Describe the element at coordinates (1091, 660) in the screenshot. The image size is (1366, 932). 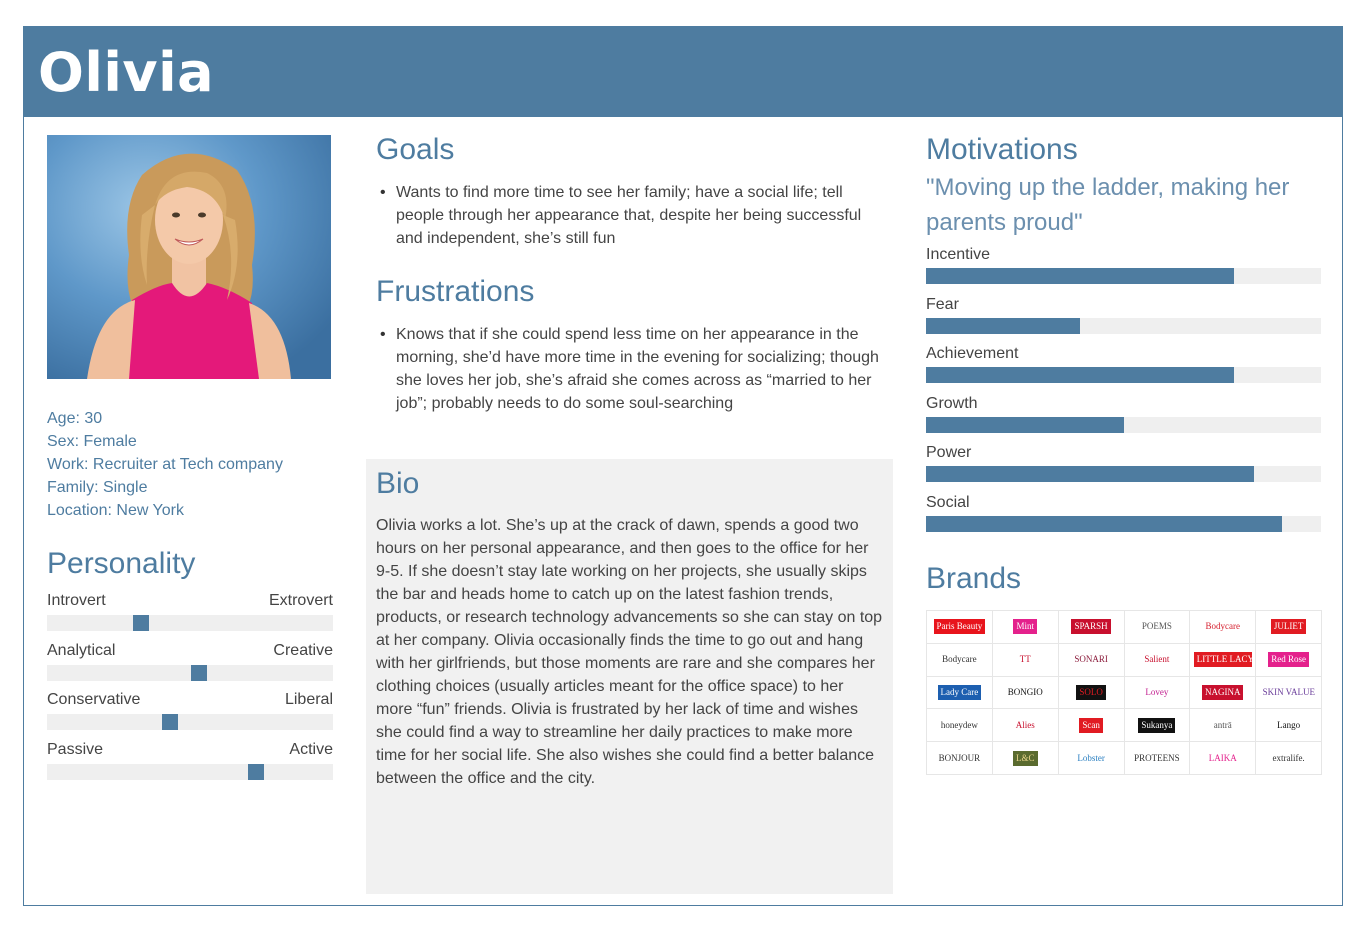
I see `brand-logo: SONARI` at that location.